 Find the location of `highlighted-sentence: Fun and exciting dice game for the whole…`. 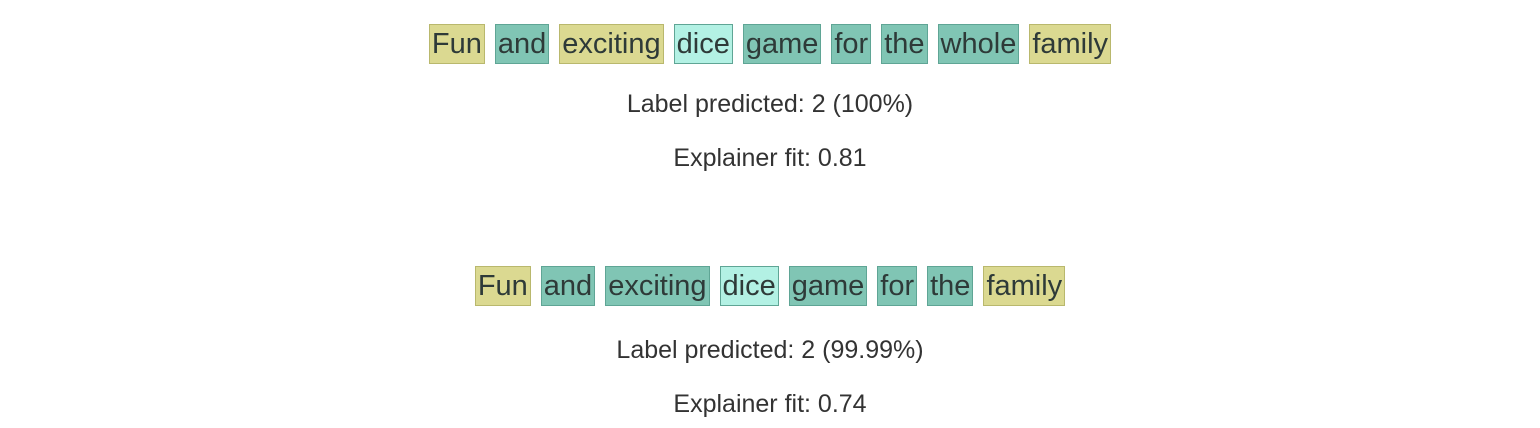

highlighted-sentence: Fun and exciting dice game for the whole… is located at coordinates (770, 44).